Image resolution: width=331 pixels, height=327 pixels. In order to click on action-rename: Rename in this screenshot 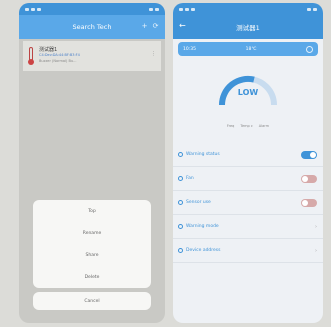, I will do `click(92, 233)`.